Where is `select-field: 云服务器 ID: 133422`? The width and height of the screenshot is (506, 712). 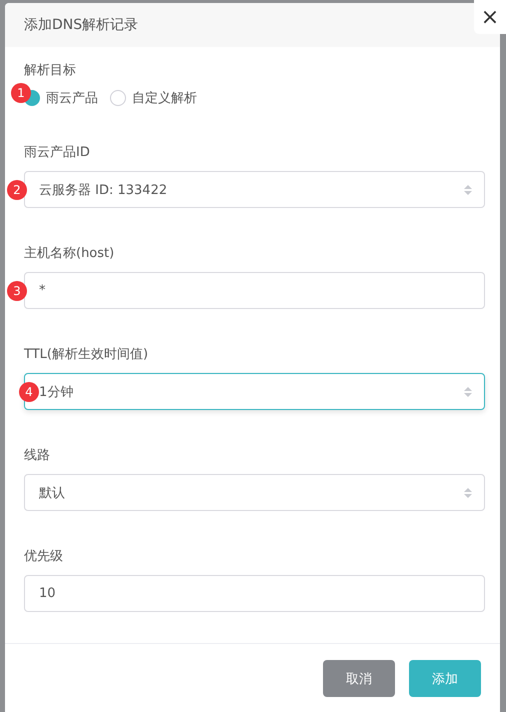
select-field: 云服务器 ID: 133422 is located at coordinates (254, 189).